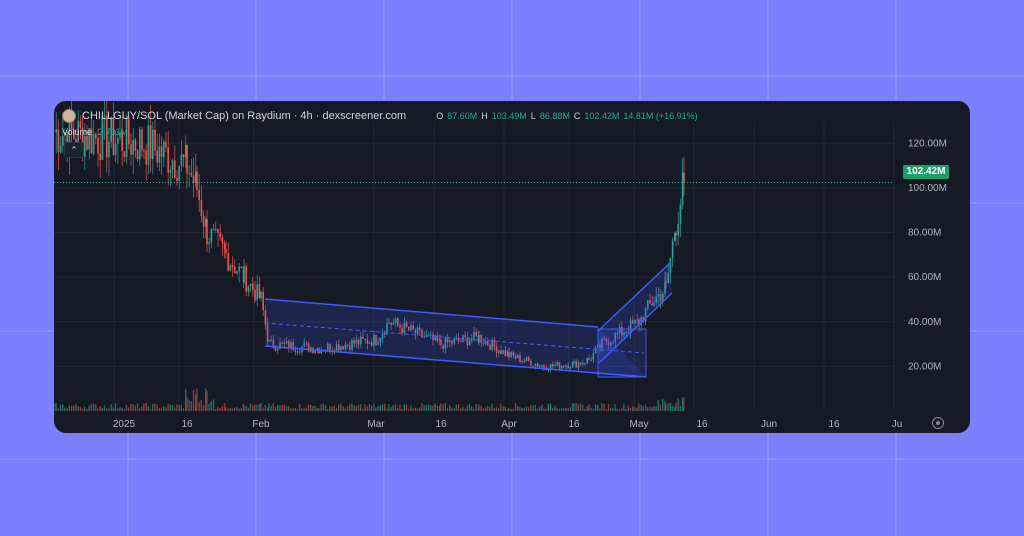  What do you see at coordinates (938, 423) in the screenshot?
I see `settings-icon` at bounding box center [938, 423].